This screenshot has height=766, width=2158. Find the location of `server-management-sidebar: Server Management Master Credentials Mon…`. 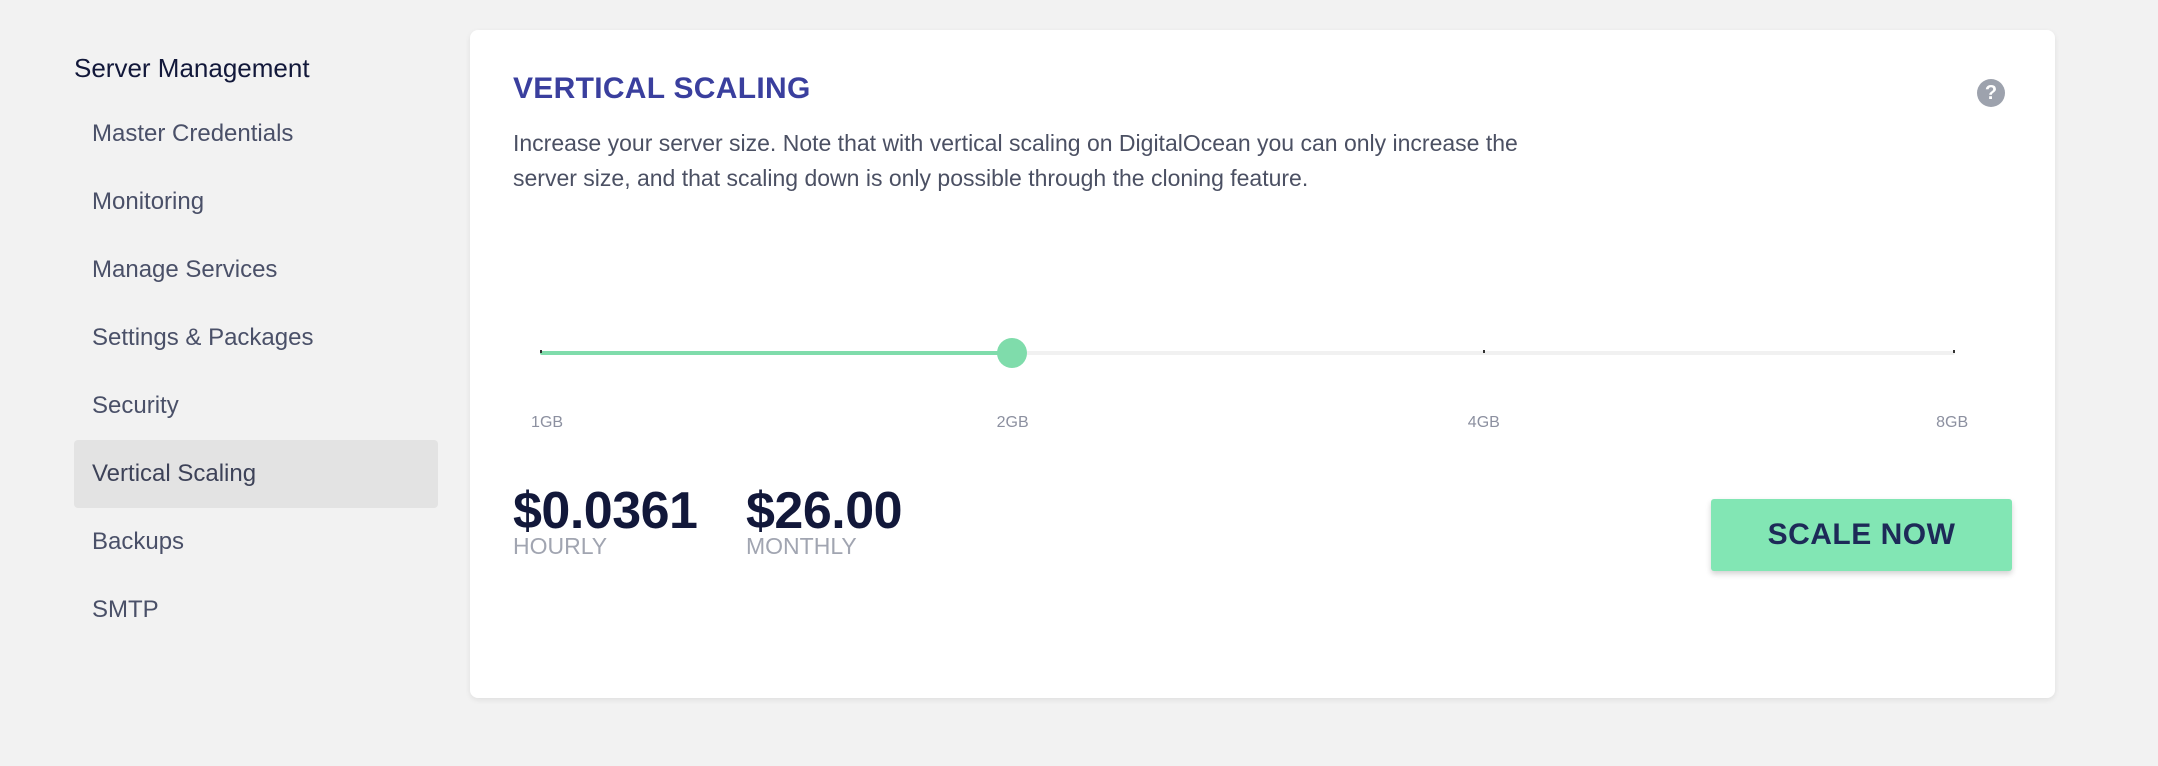

server-management-sidebar: Server Management Master Credentials Mon… is located at coordinates (256, 342).